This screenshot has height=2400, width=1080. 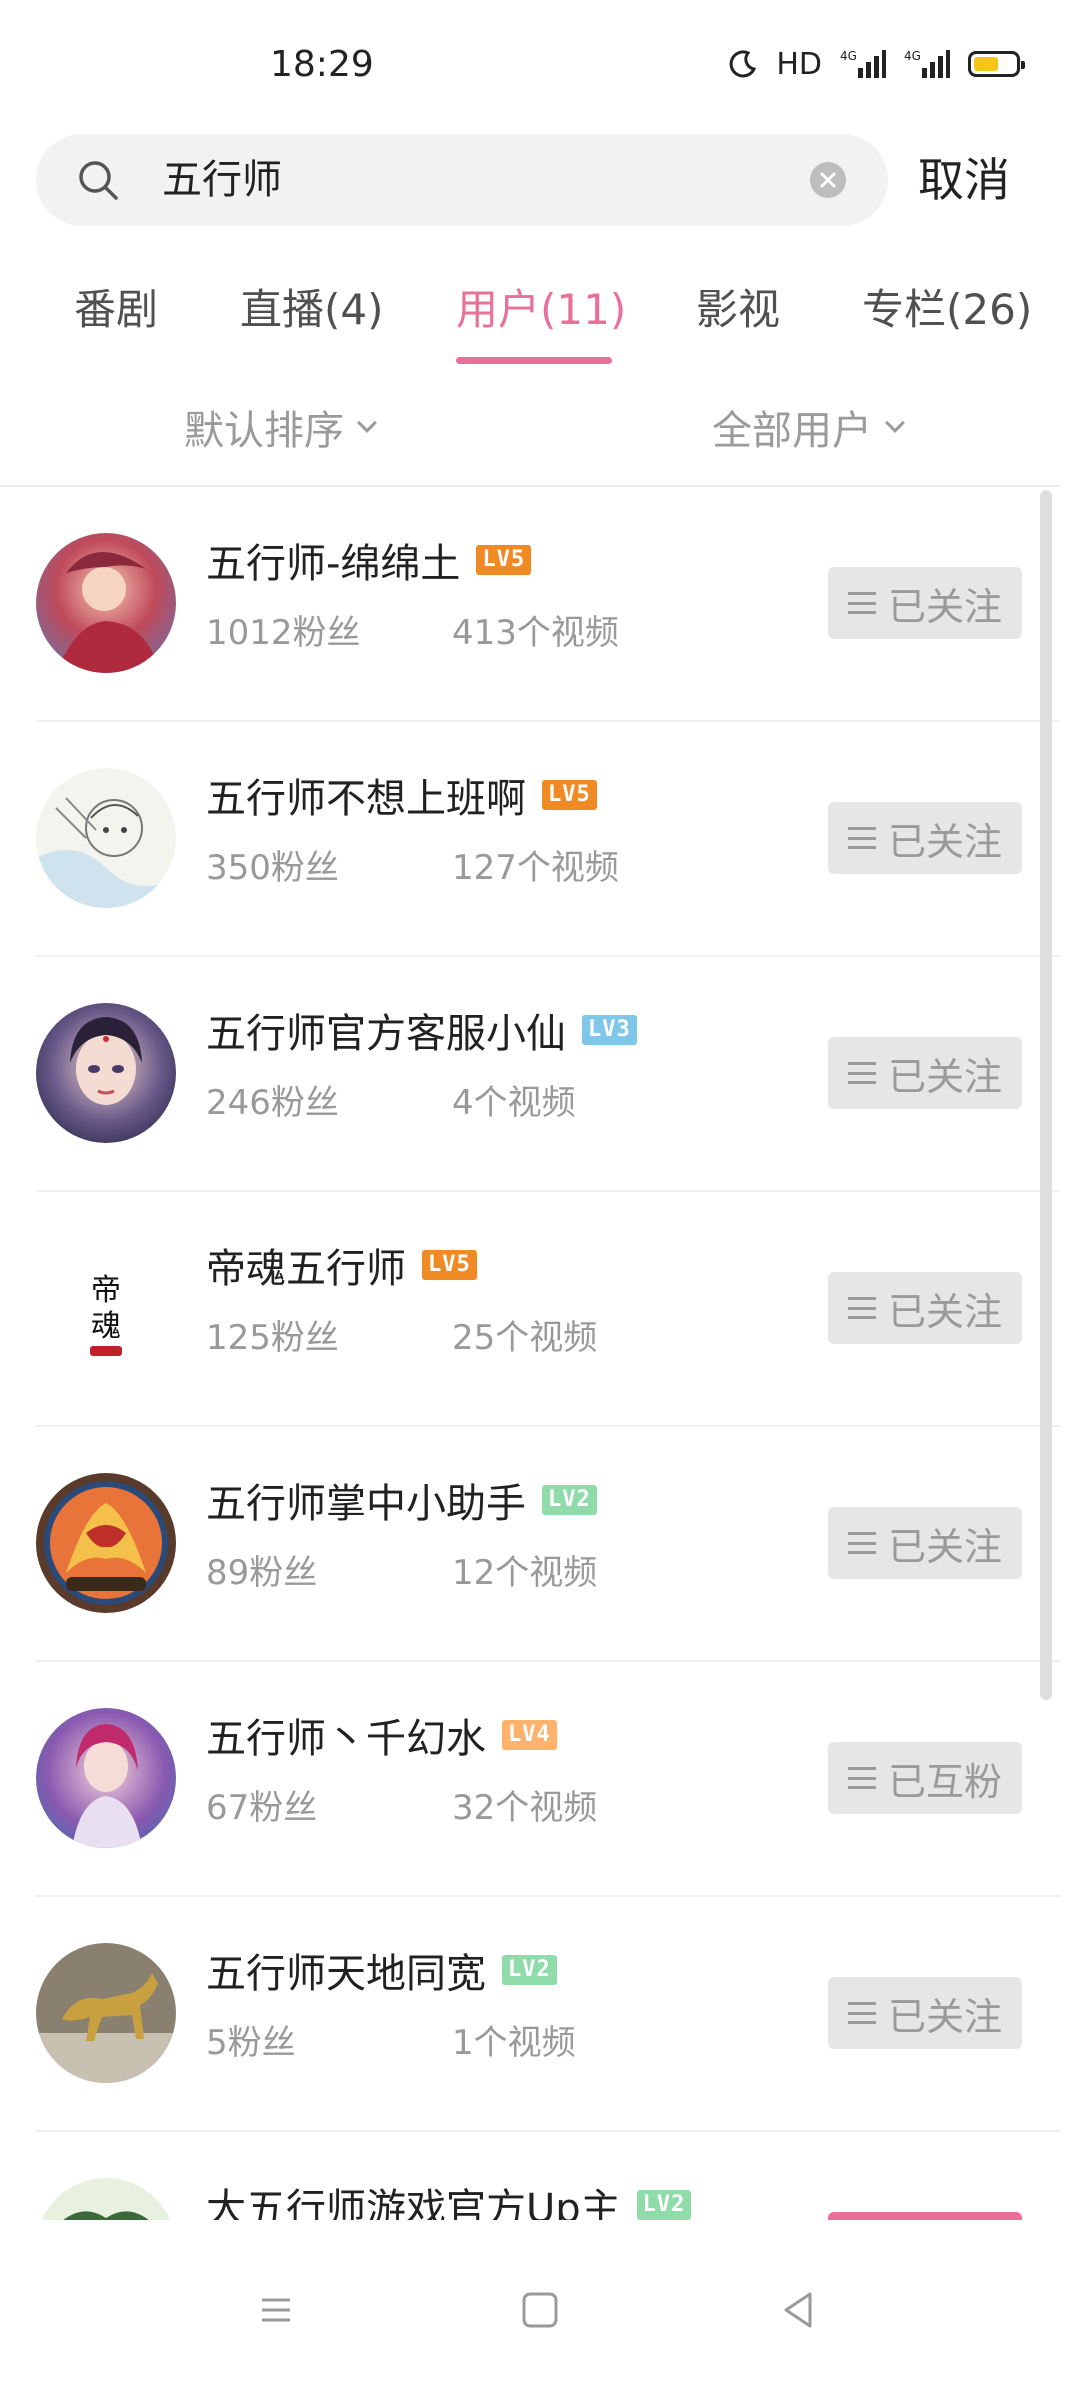 I want to click on tab-columns: 专栏(26), so click(x=947, y=306).